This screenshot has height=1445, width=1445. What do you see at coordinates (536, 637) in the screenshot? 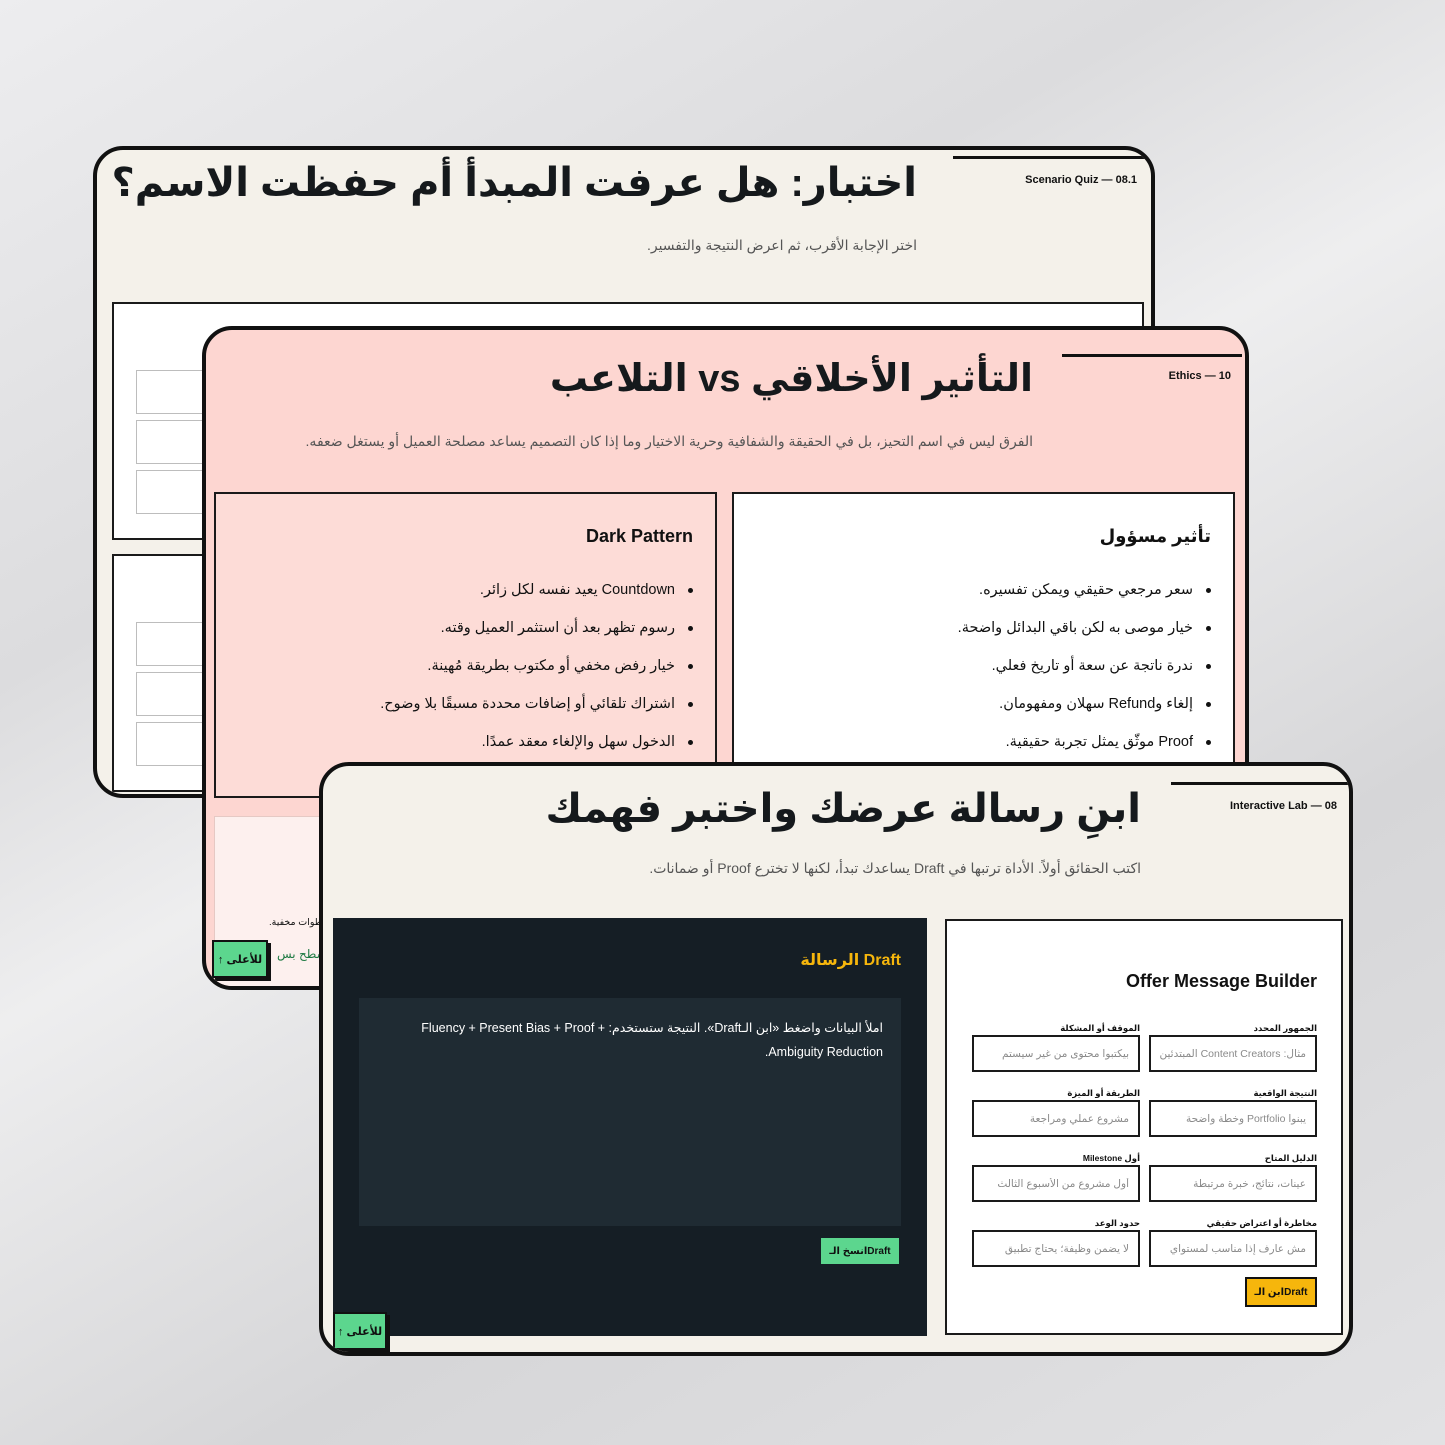
I see `list-item: رسوم تظهر بعد أن استثمر العميل وقته.` at bounding box center [536, 637].